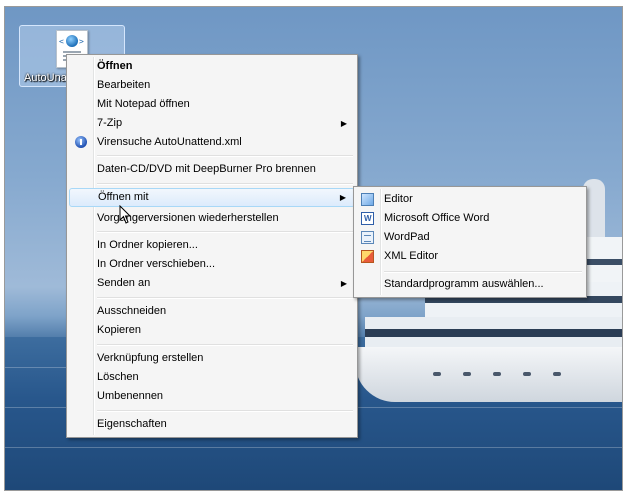 This screenshot has width=626, height=495. What do you see at coordinates (212, 197) in the screenshot?
I see `menu-item-open-with: Öffnen mit ▶` at bounding box center [212, 197].